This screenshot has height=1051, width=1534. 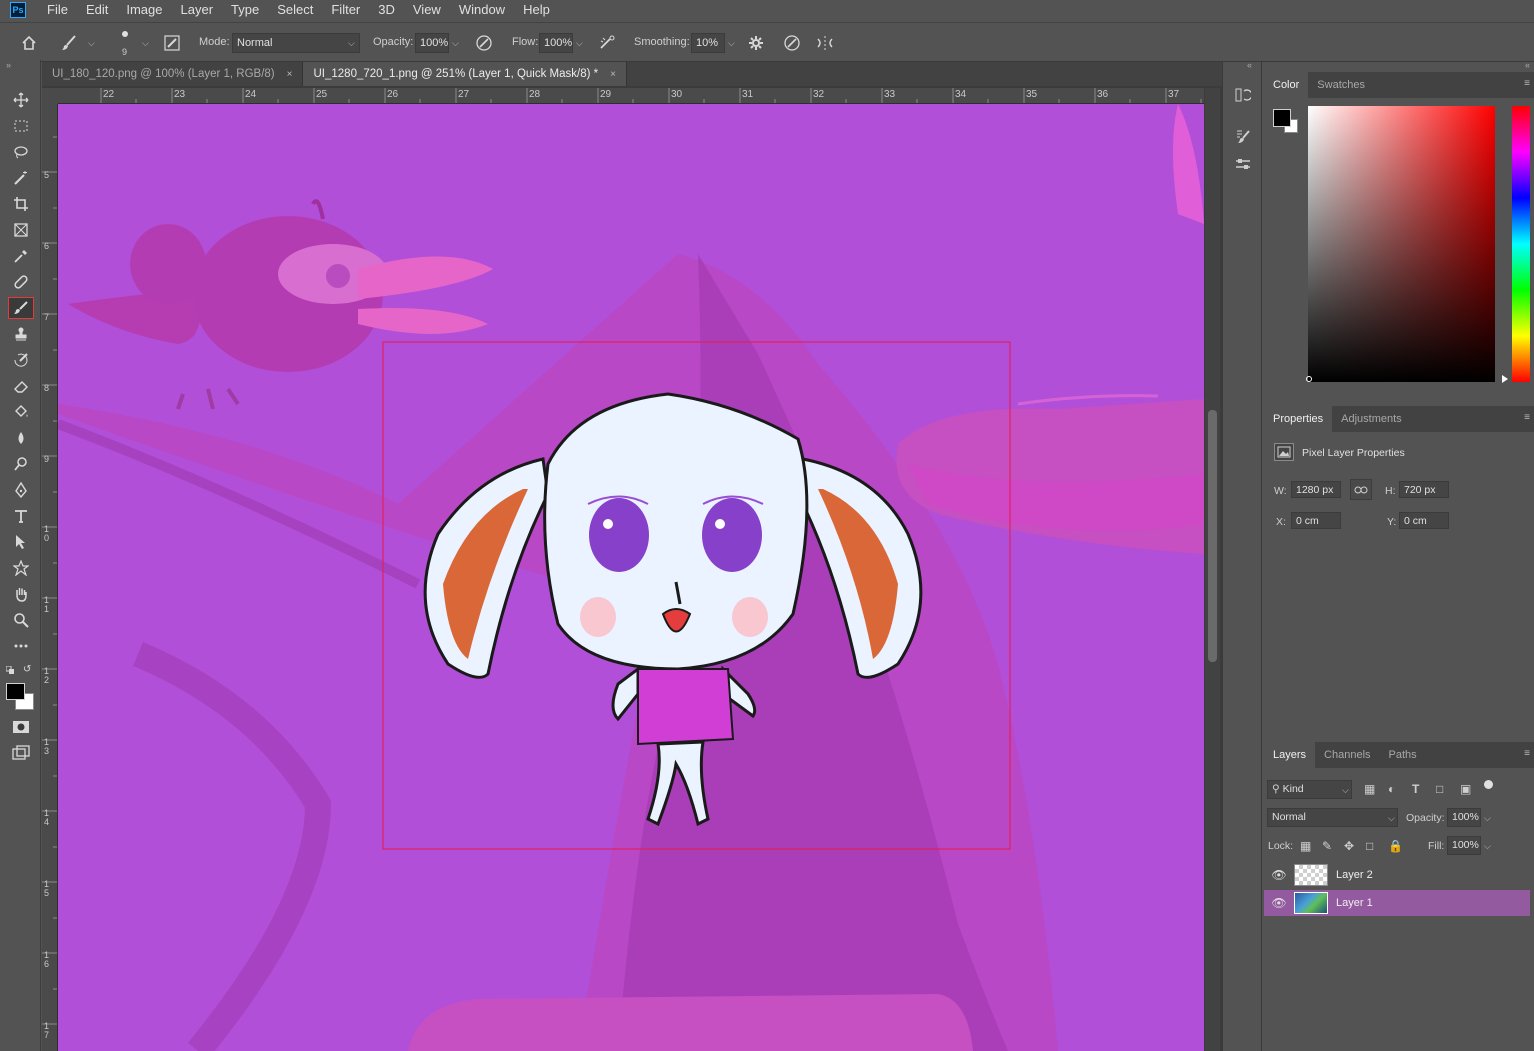 I want to click on menu-image: Image, so click(x=144, y=10).